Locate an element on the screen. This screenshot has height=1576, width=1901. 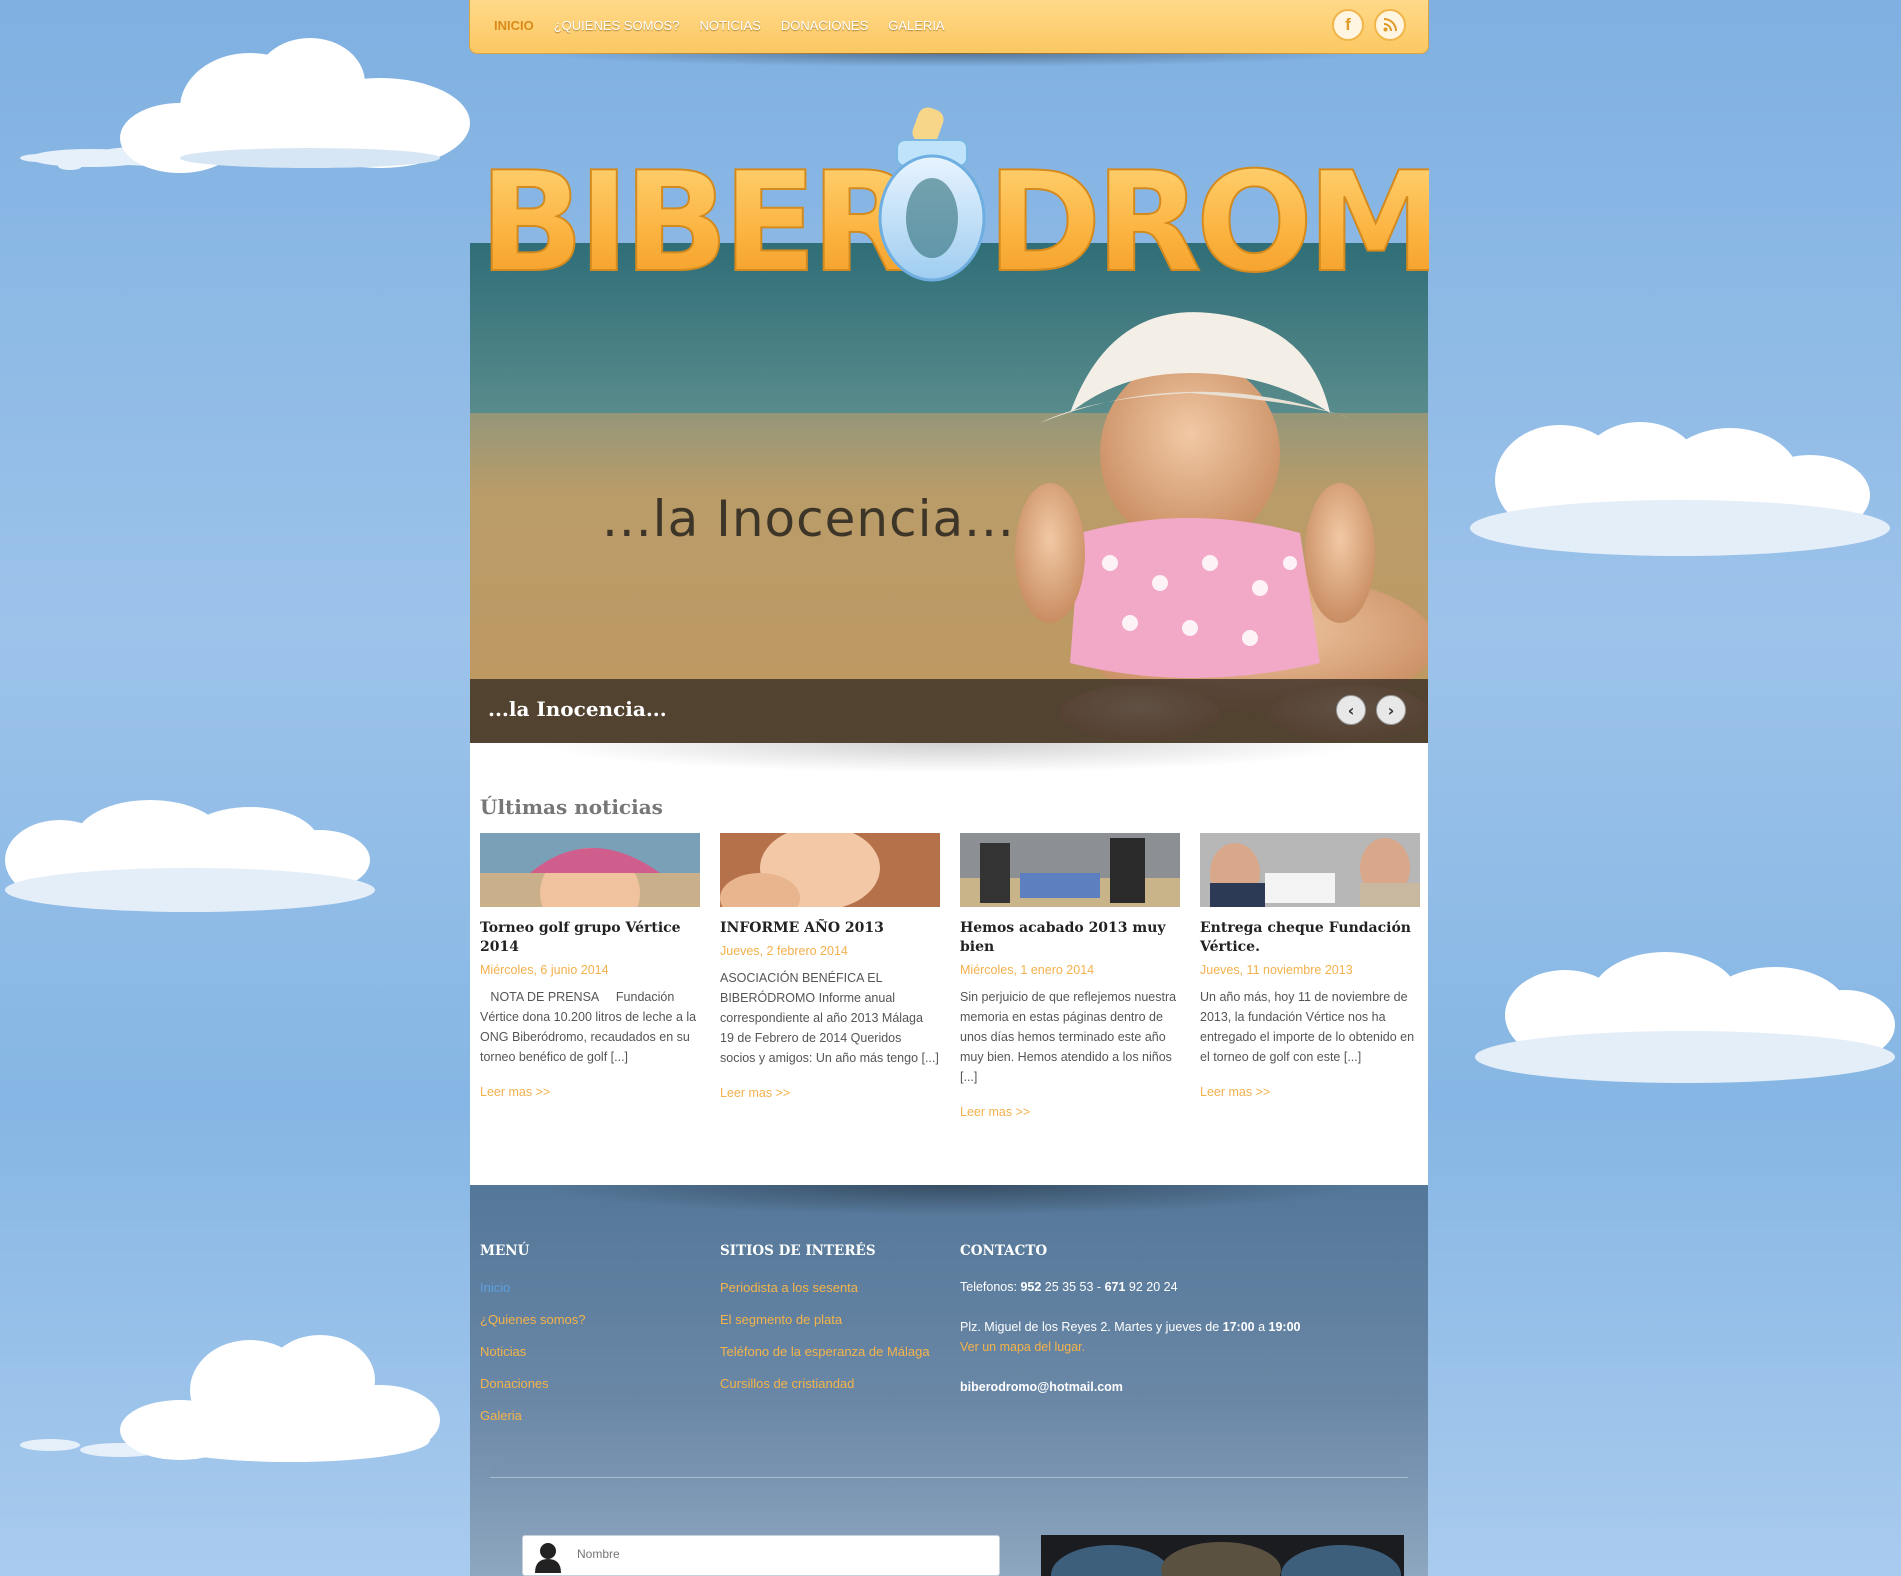
news-title: INFORME AÑO 2013 is located at coordinates (830, 928).